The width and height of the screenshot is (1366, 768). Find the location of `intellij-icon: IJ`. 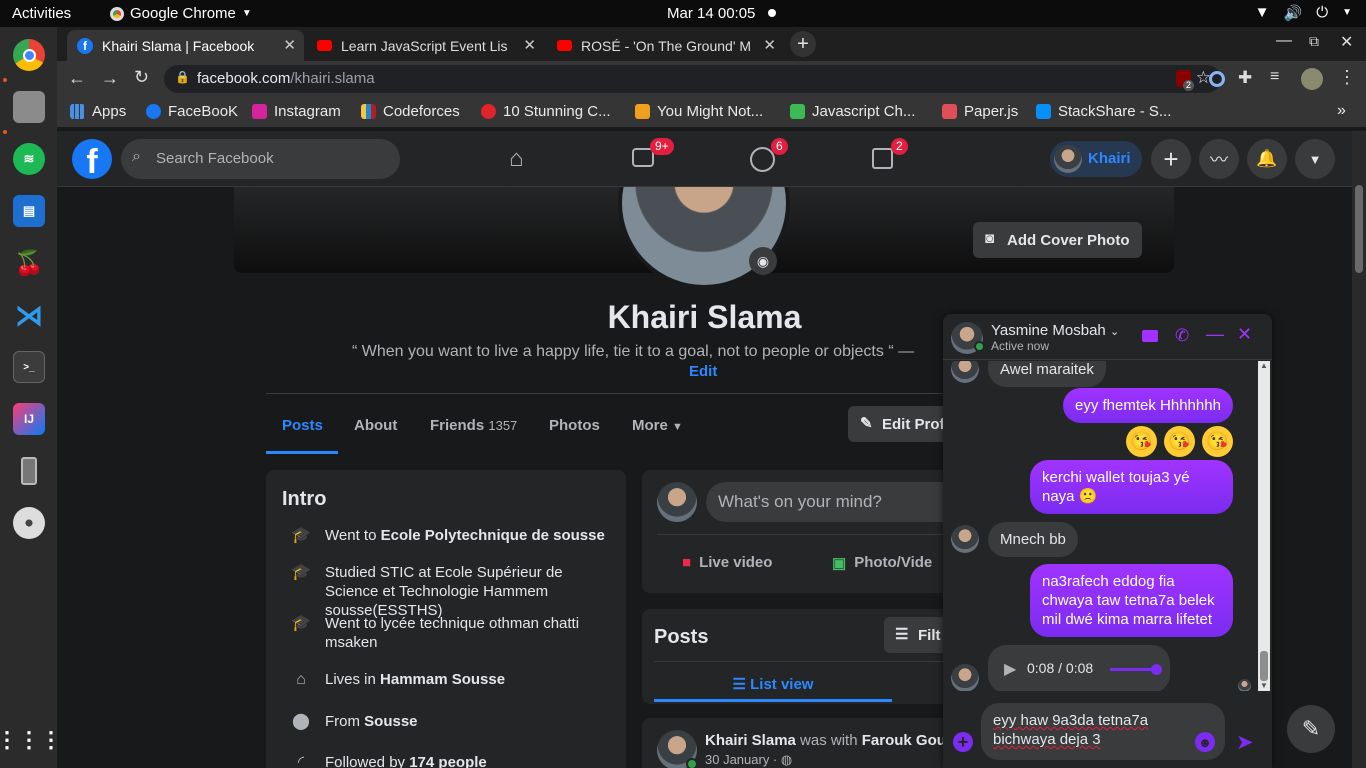

intellij-icon: IJ is located at coordinates (29, 419).